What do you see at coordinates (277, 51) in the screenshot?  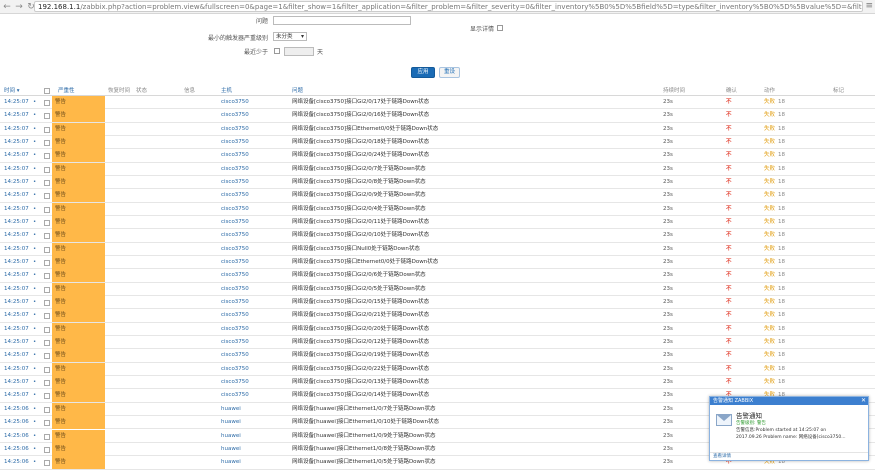 I see `age-checkbox` at bounding box center [277, 51].